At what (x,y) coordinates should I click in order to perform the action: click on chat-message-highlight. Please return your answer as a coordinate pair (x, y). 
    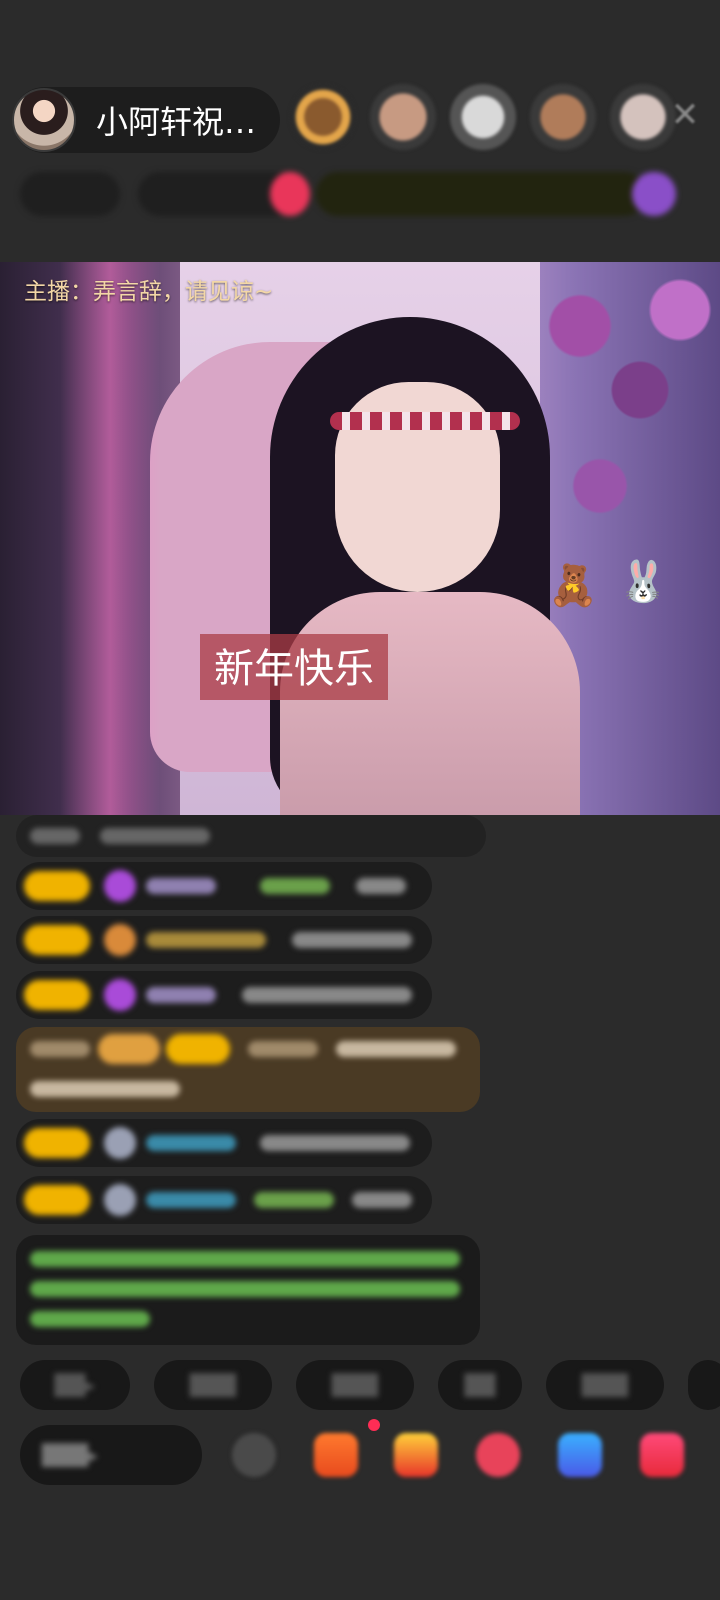
    Looking at the image, I should click on (248, 1069).